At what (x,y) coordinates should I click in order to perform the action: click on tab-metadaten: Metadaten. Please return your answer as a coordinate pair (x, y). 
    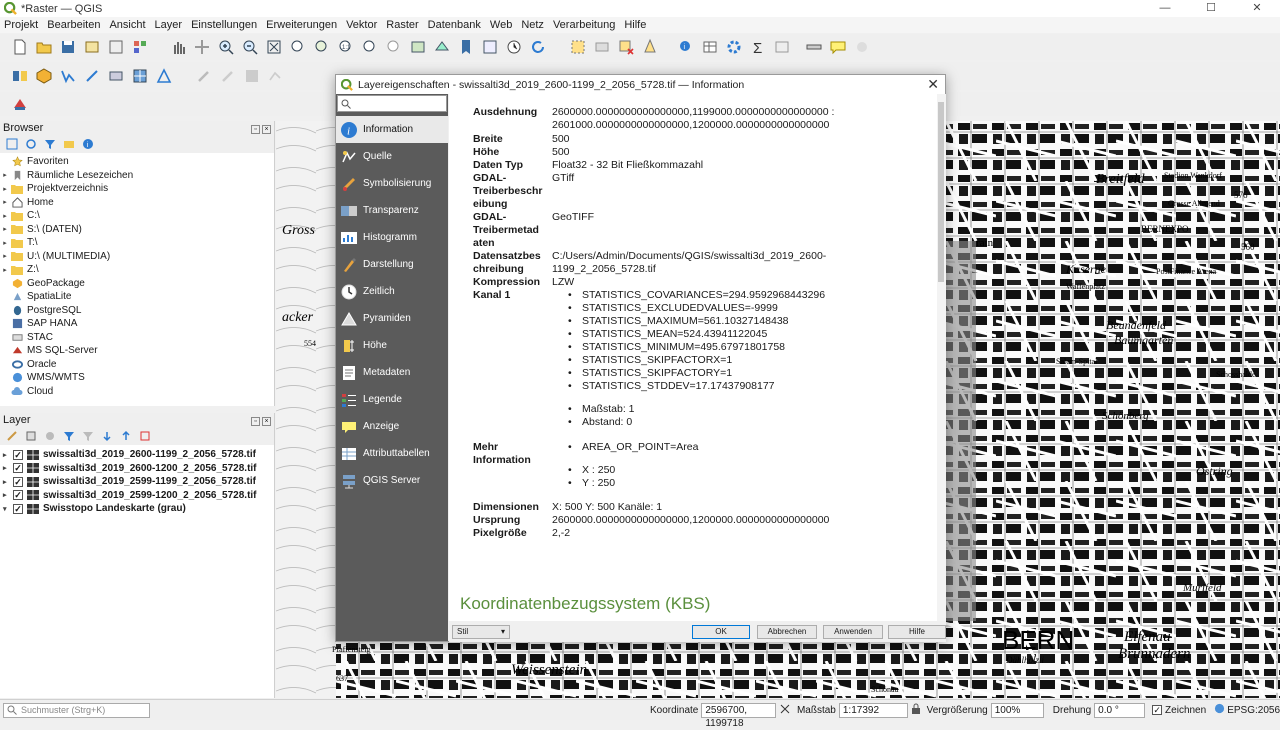
    Looking at the image, I should click on (392, 372).